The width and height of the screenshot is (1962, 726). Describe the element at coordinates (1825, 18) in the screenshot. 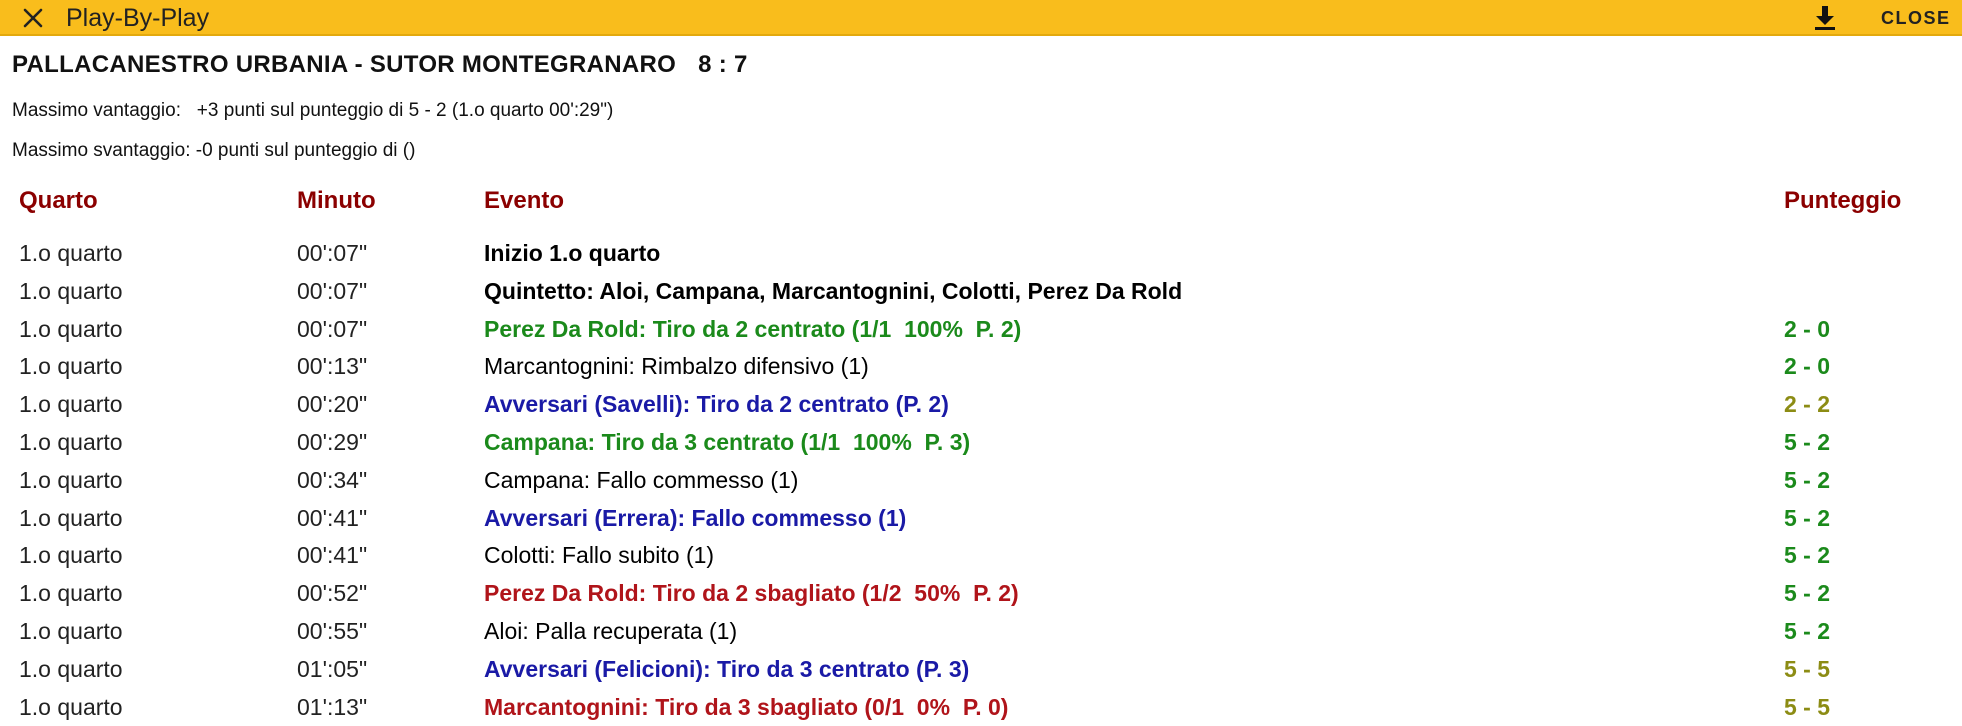

I see `download-icon` at that location.